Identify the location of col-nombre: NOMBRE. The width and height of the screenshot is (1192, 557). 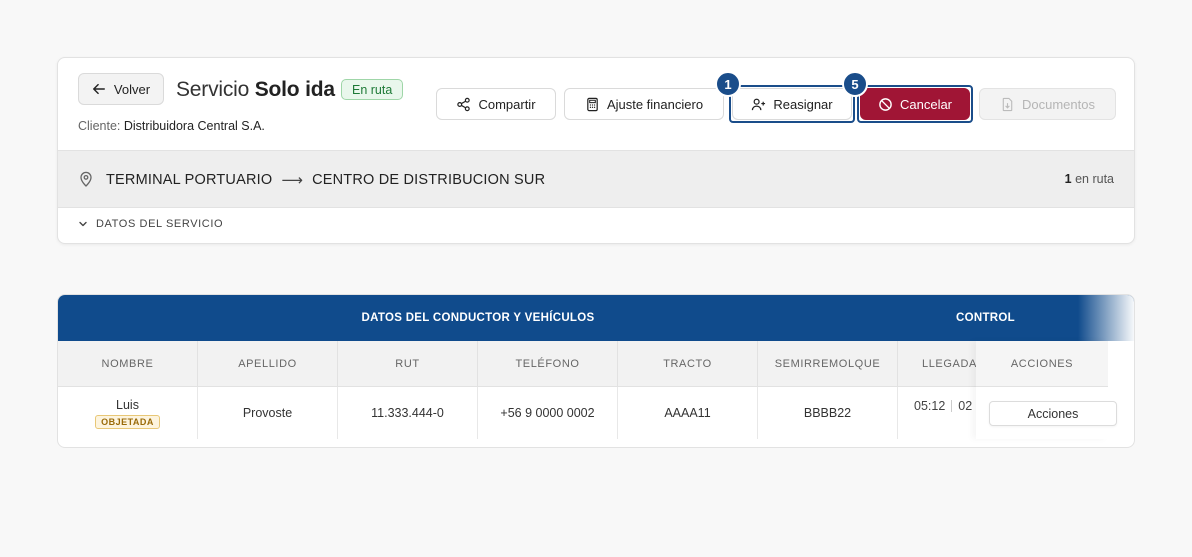
(128, 364).